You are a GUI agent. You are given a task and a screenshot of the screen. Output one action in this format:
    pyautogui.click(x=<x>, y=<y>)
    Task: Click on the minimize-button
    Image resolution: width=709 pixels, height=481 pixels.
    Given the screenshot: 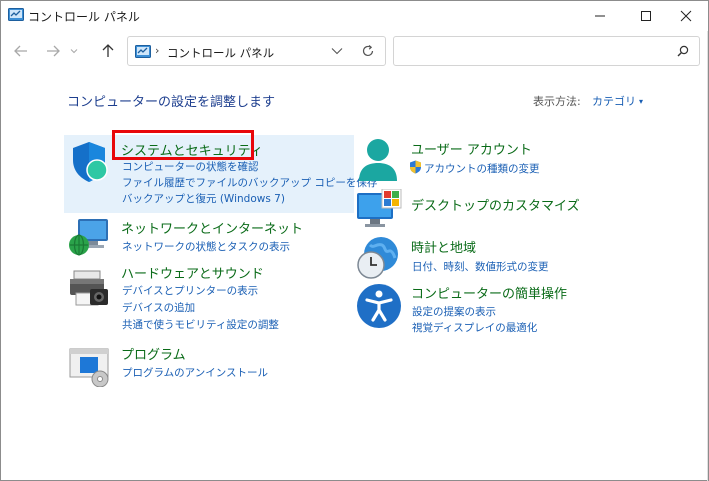 What is the action you would take?
    pyautogui.click(x=600, y=16)
    